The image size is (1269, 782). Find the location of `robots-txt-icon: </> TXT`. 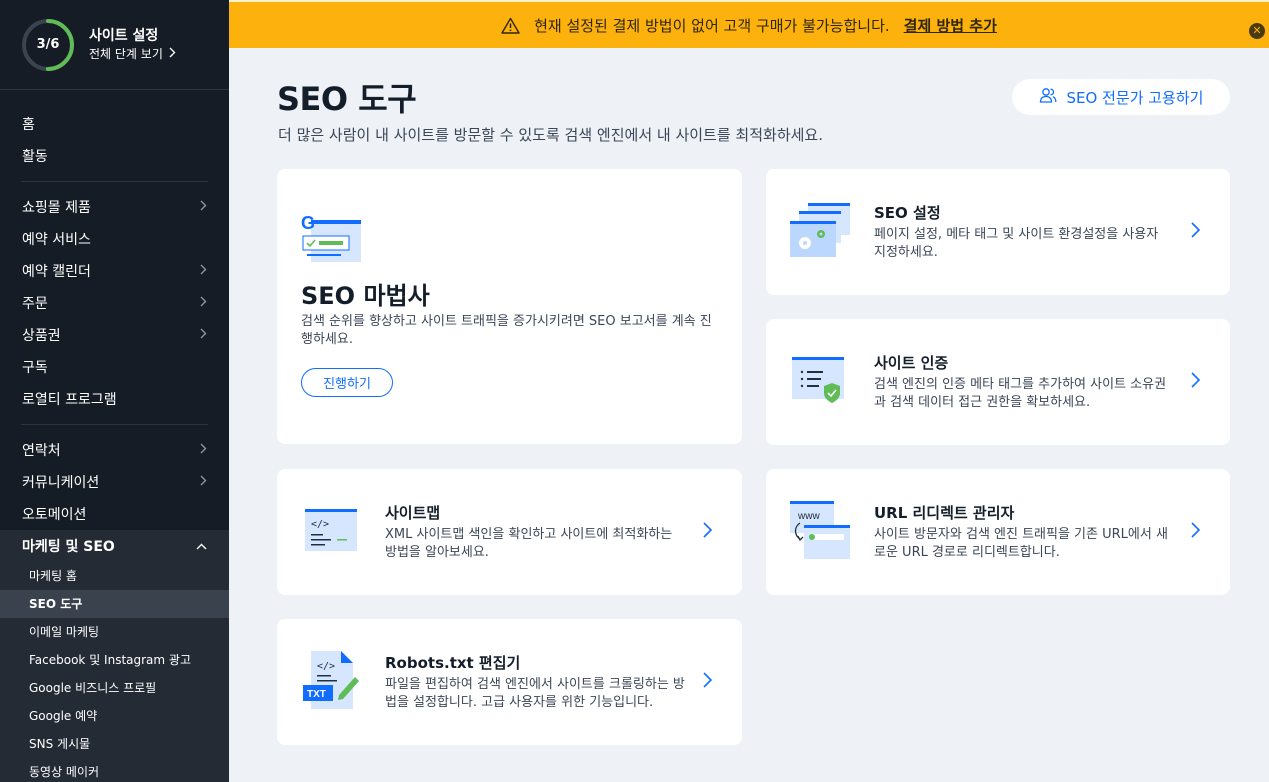

robots-txt-icon: </> TXT is located at coordinates (332, 682).